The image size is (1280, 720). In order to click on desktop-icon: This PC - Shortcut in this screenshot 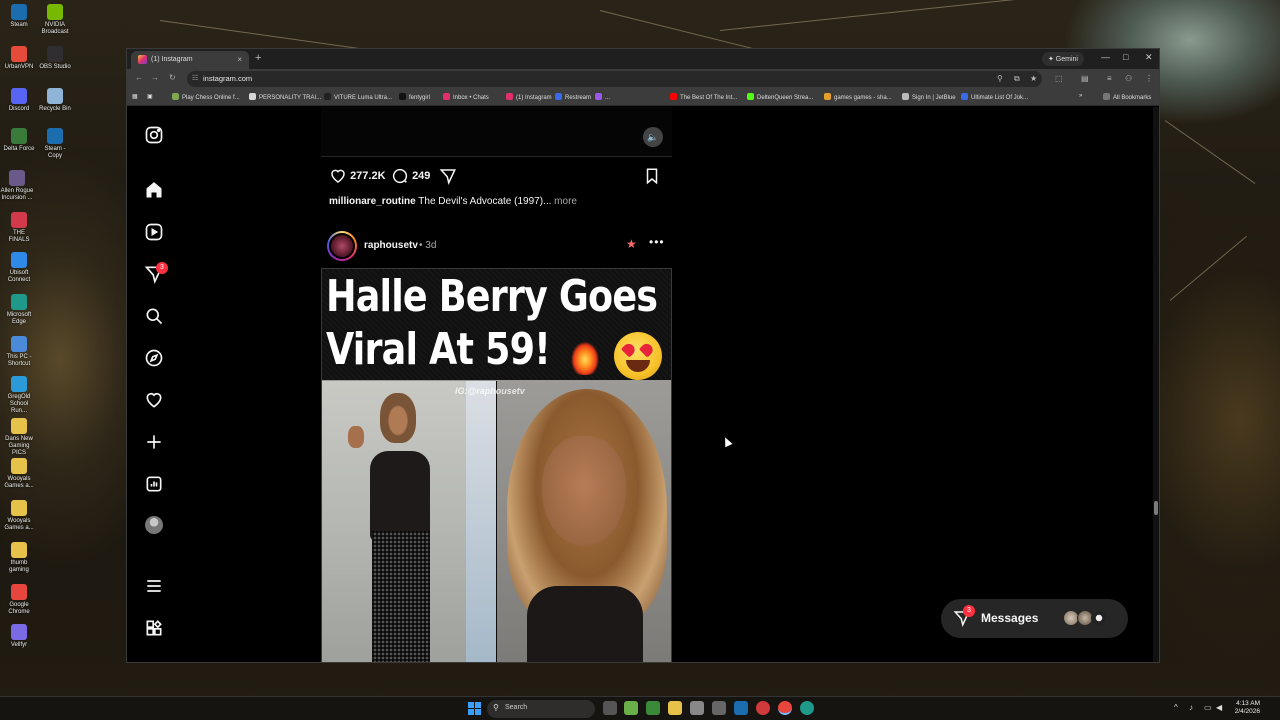, I will do `click(19, 352)`.